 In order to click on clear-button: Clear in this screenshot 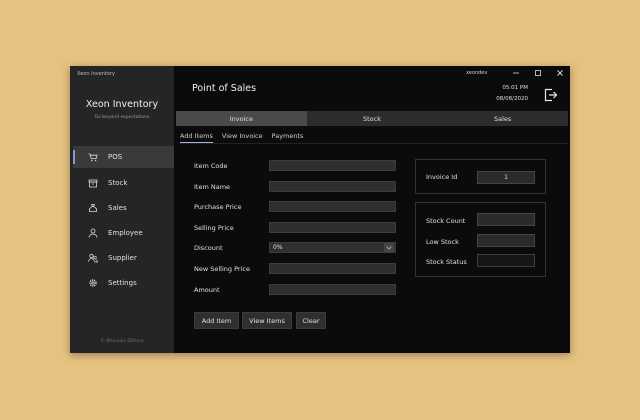, I will do `click(311, 320)`.